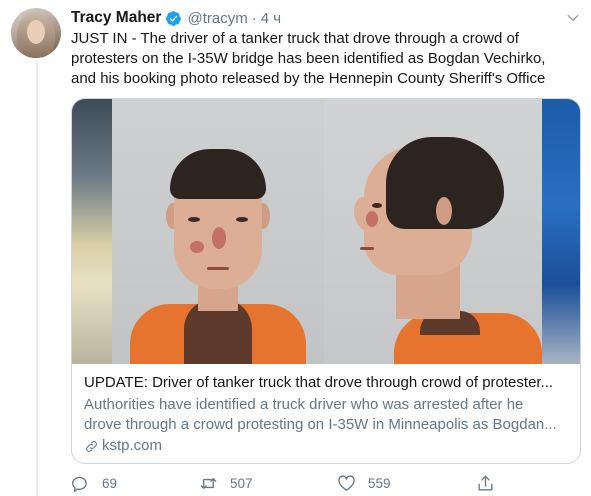  What do you see at coordinates (226, 483) in the screenshot?
I see `retweet-button: 507` at bounding box center [226, 483].